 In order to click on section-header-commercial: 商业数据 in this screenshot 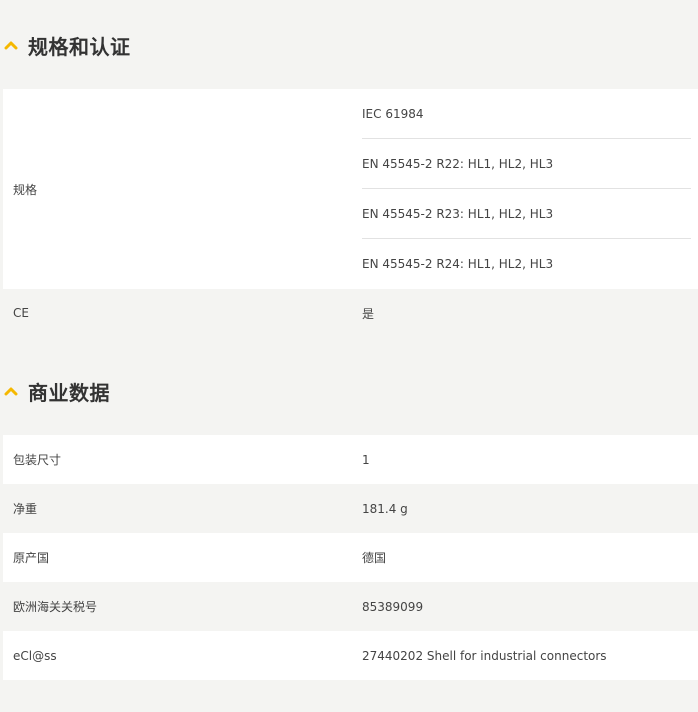, I will do `click(55, 391)`.